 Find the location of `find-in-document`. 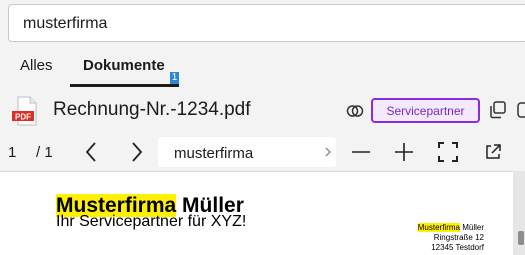

find-in-document is located at coordinates (247, 152).